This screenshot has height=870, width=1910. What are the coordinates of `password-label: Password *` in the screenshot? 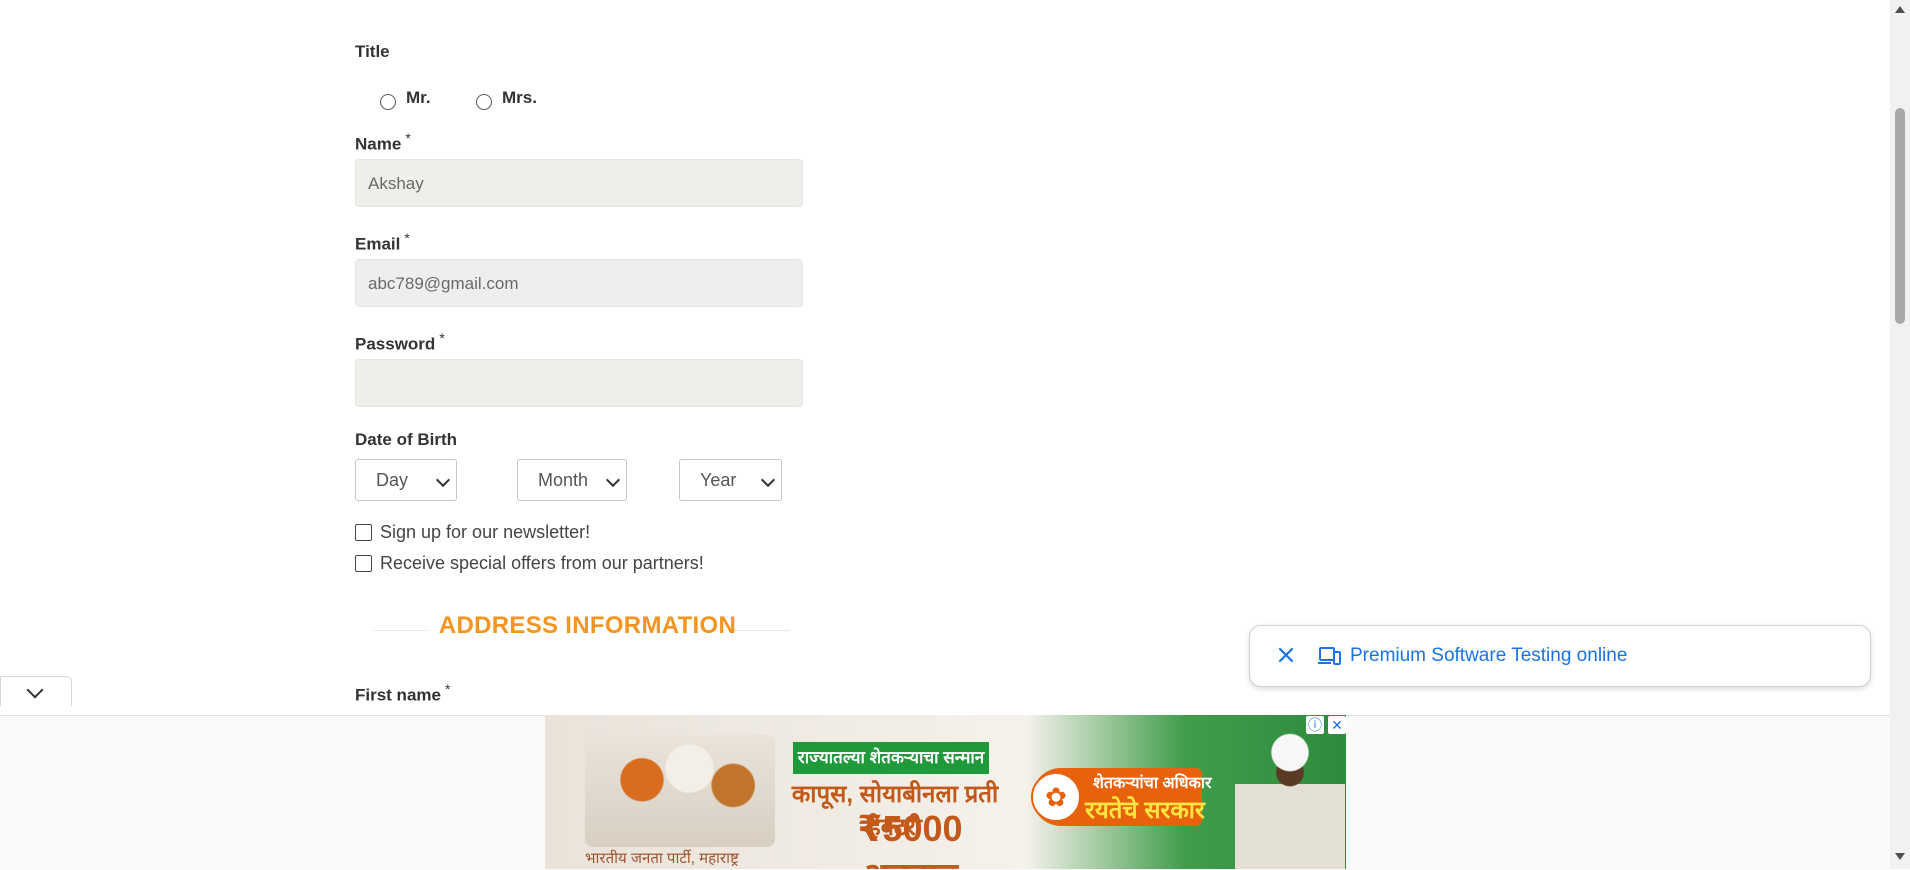 It's located at (400, 342).